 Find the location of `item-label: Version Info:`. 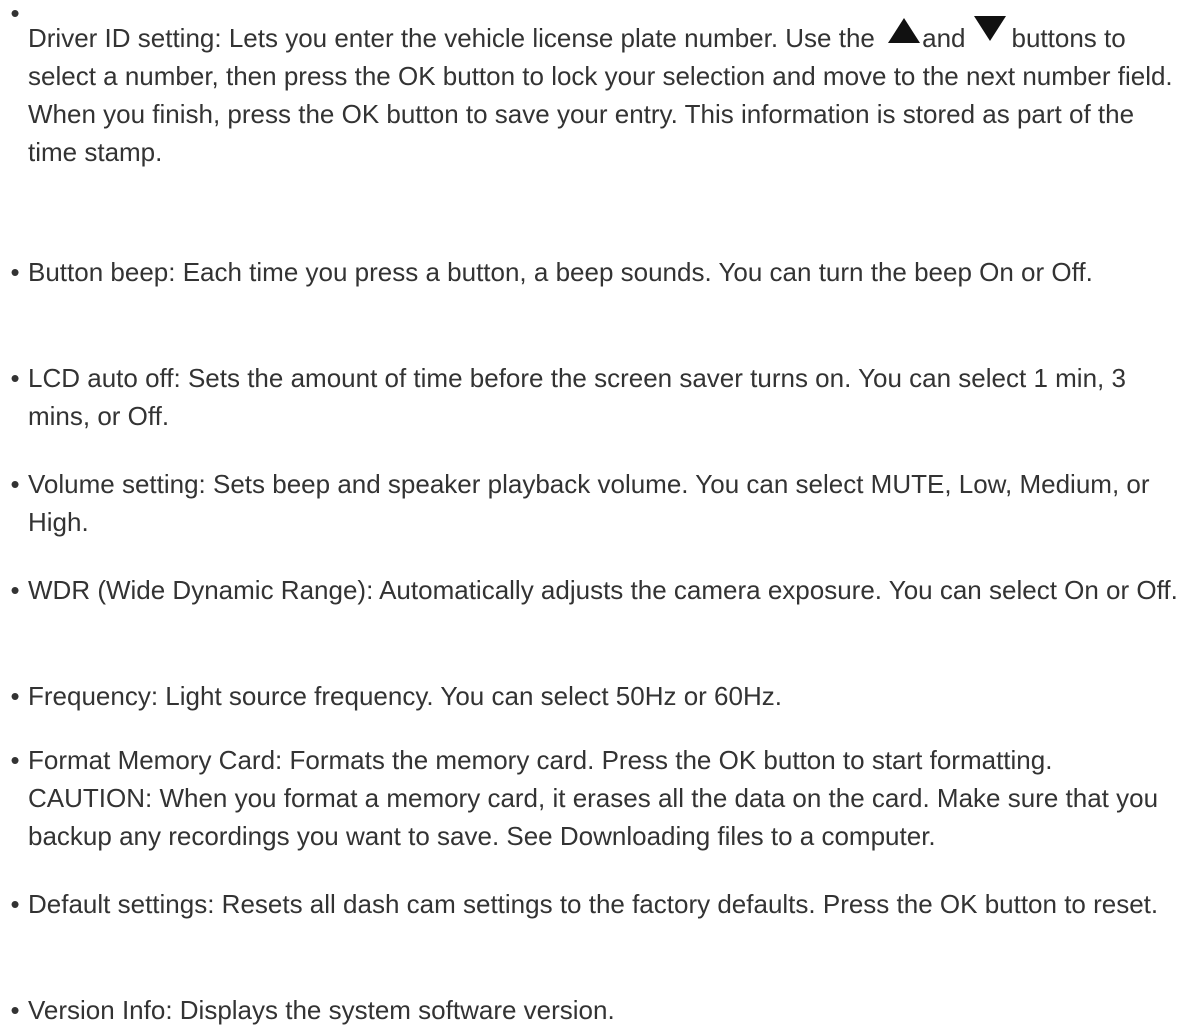

item-label: Version Info: is located at coordinates (100, 1010).